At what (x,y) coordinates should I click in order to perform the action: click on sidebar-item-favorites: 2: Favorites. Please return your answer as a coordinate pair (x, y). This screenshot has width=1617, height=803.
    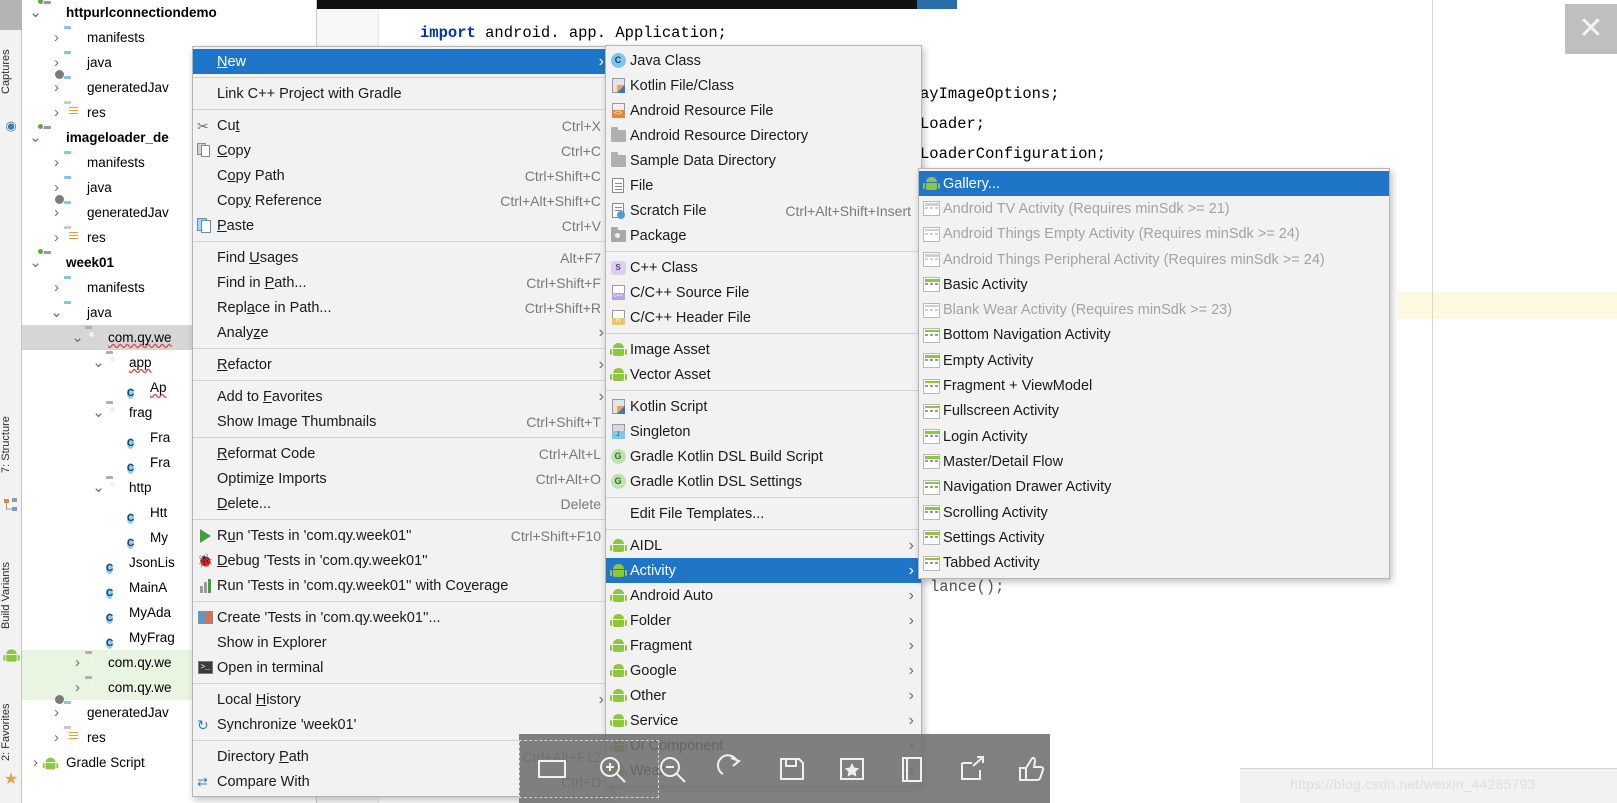
    Looking at the image, I should click on (11, 732).